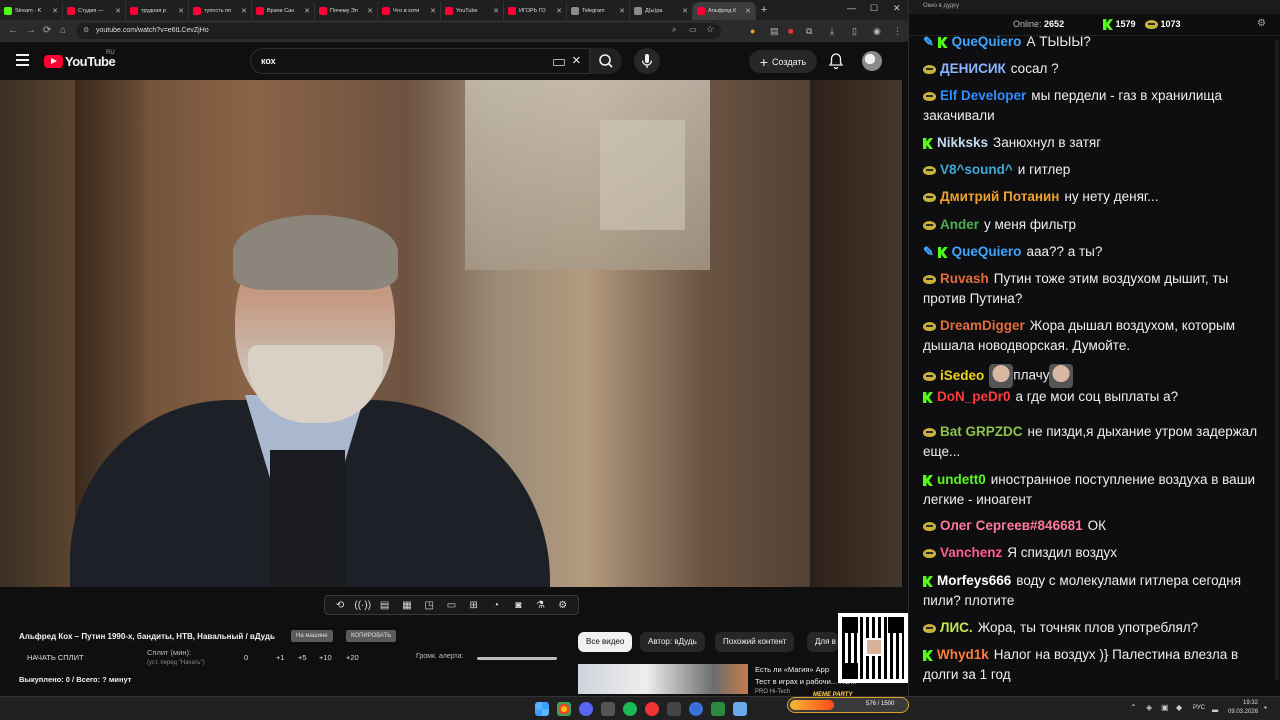 This screenshot has height=720, width=1280. Describe the element at coordinates (752, 31) in the screenshot. I see `extension-cookie-icon: ●` at that location.